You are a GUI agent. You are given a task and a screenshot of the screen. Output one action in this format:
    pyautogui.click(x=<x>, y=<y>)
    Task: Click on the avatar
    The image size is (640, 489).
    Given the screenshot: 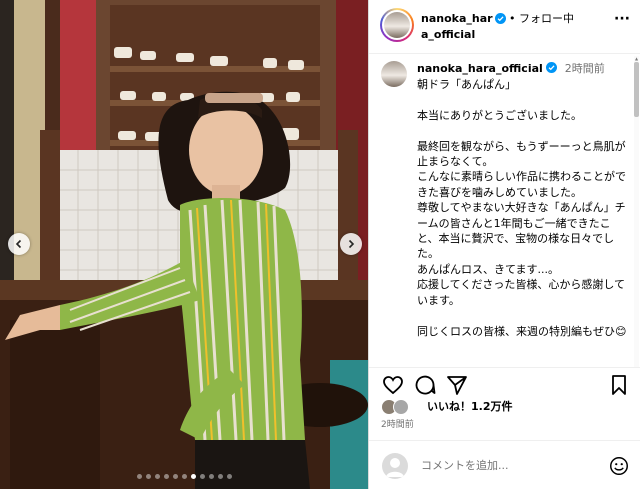 What is the action you would take?
    pyautogui.click(x=397, y=25)
    